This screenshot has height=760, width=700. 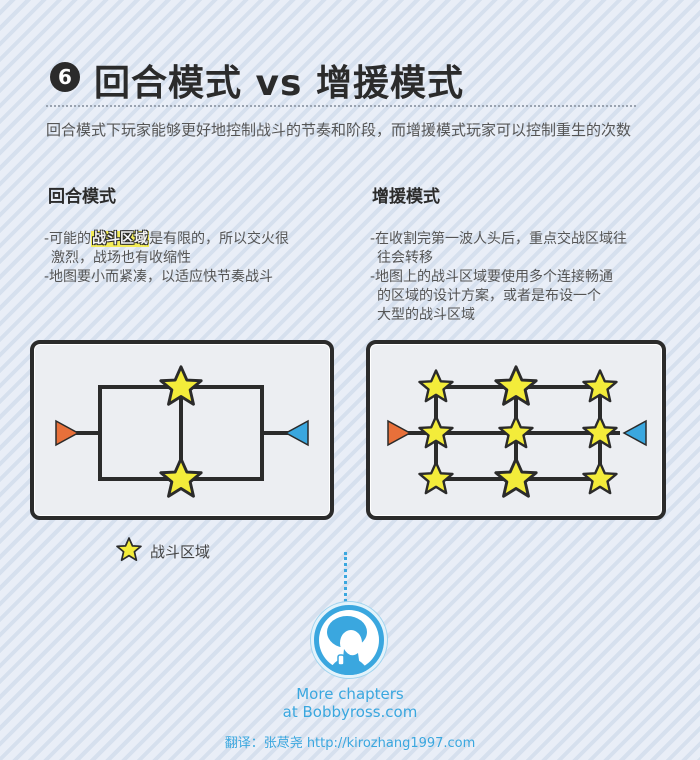 What do you see at coordinates (350, 712) in the screenshot?
I see `more-chapters-line-2: at Bobbyross.com` at bounding box center [350, 712].